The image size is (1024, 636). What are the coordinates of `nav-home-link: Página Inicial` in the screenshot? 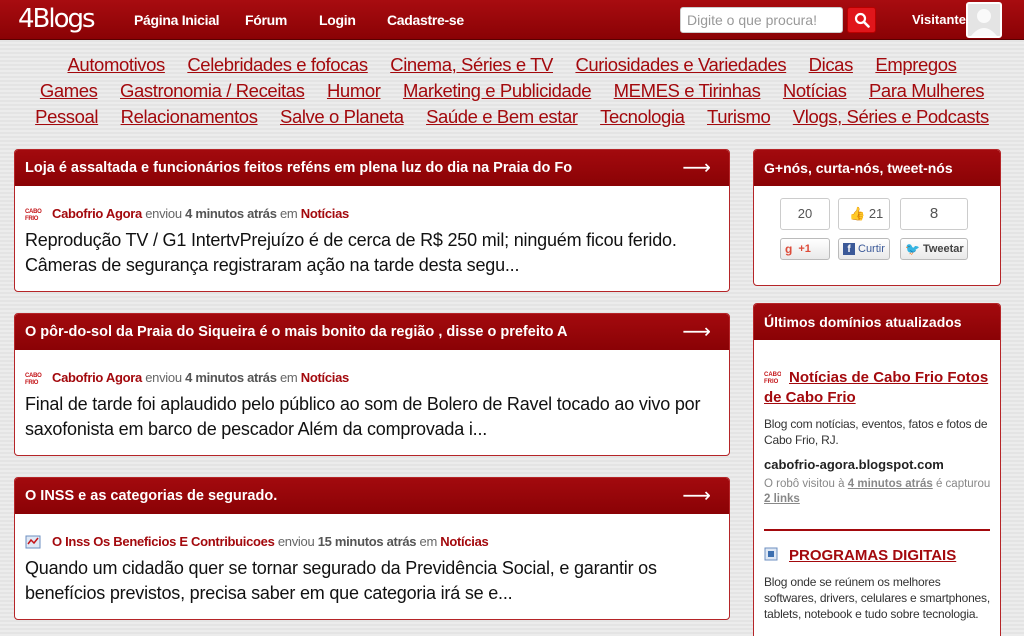 It's located at (177, 20).